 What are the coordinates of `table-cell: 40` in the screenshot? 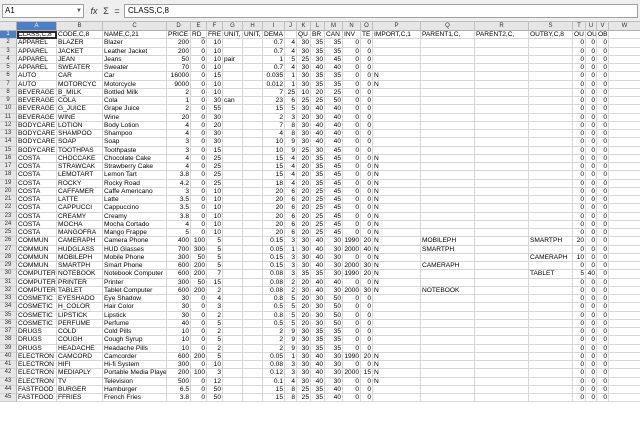 It's located at (334, 125).